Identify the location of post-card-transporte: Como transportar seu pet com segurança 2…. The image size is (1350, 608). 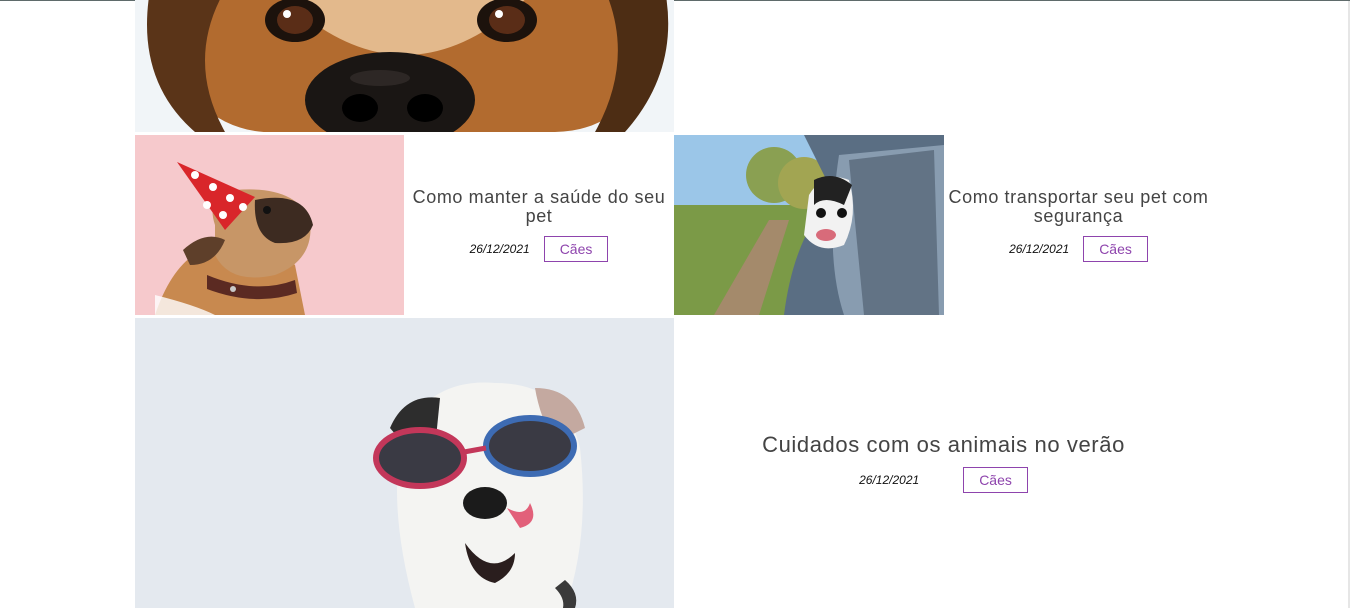
(1078, 225).